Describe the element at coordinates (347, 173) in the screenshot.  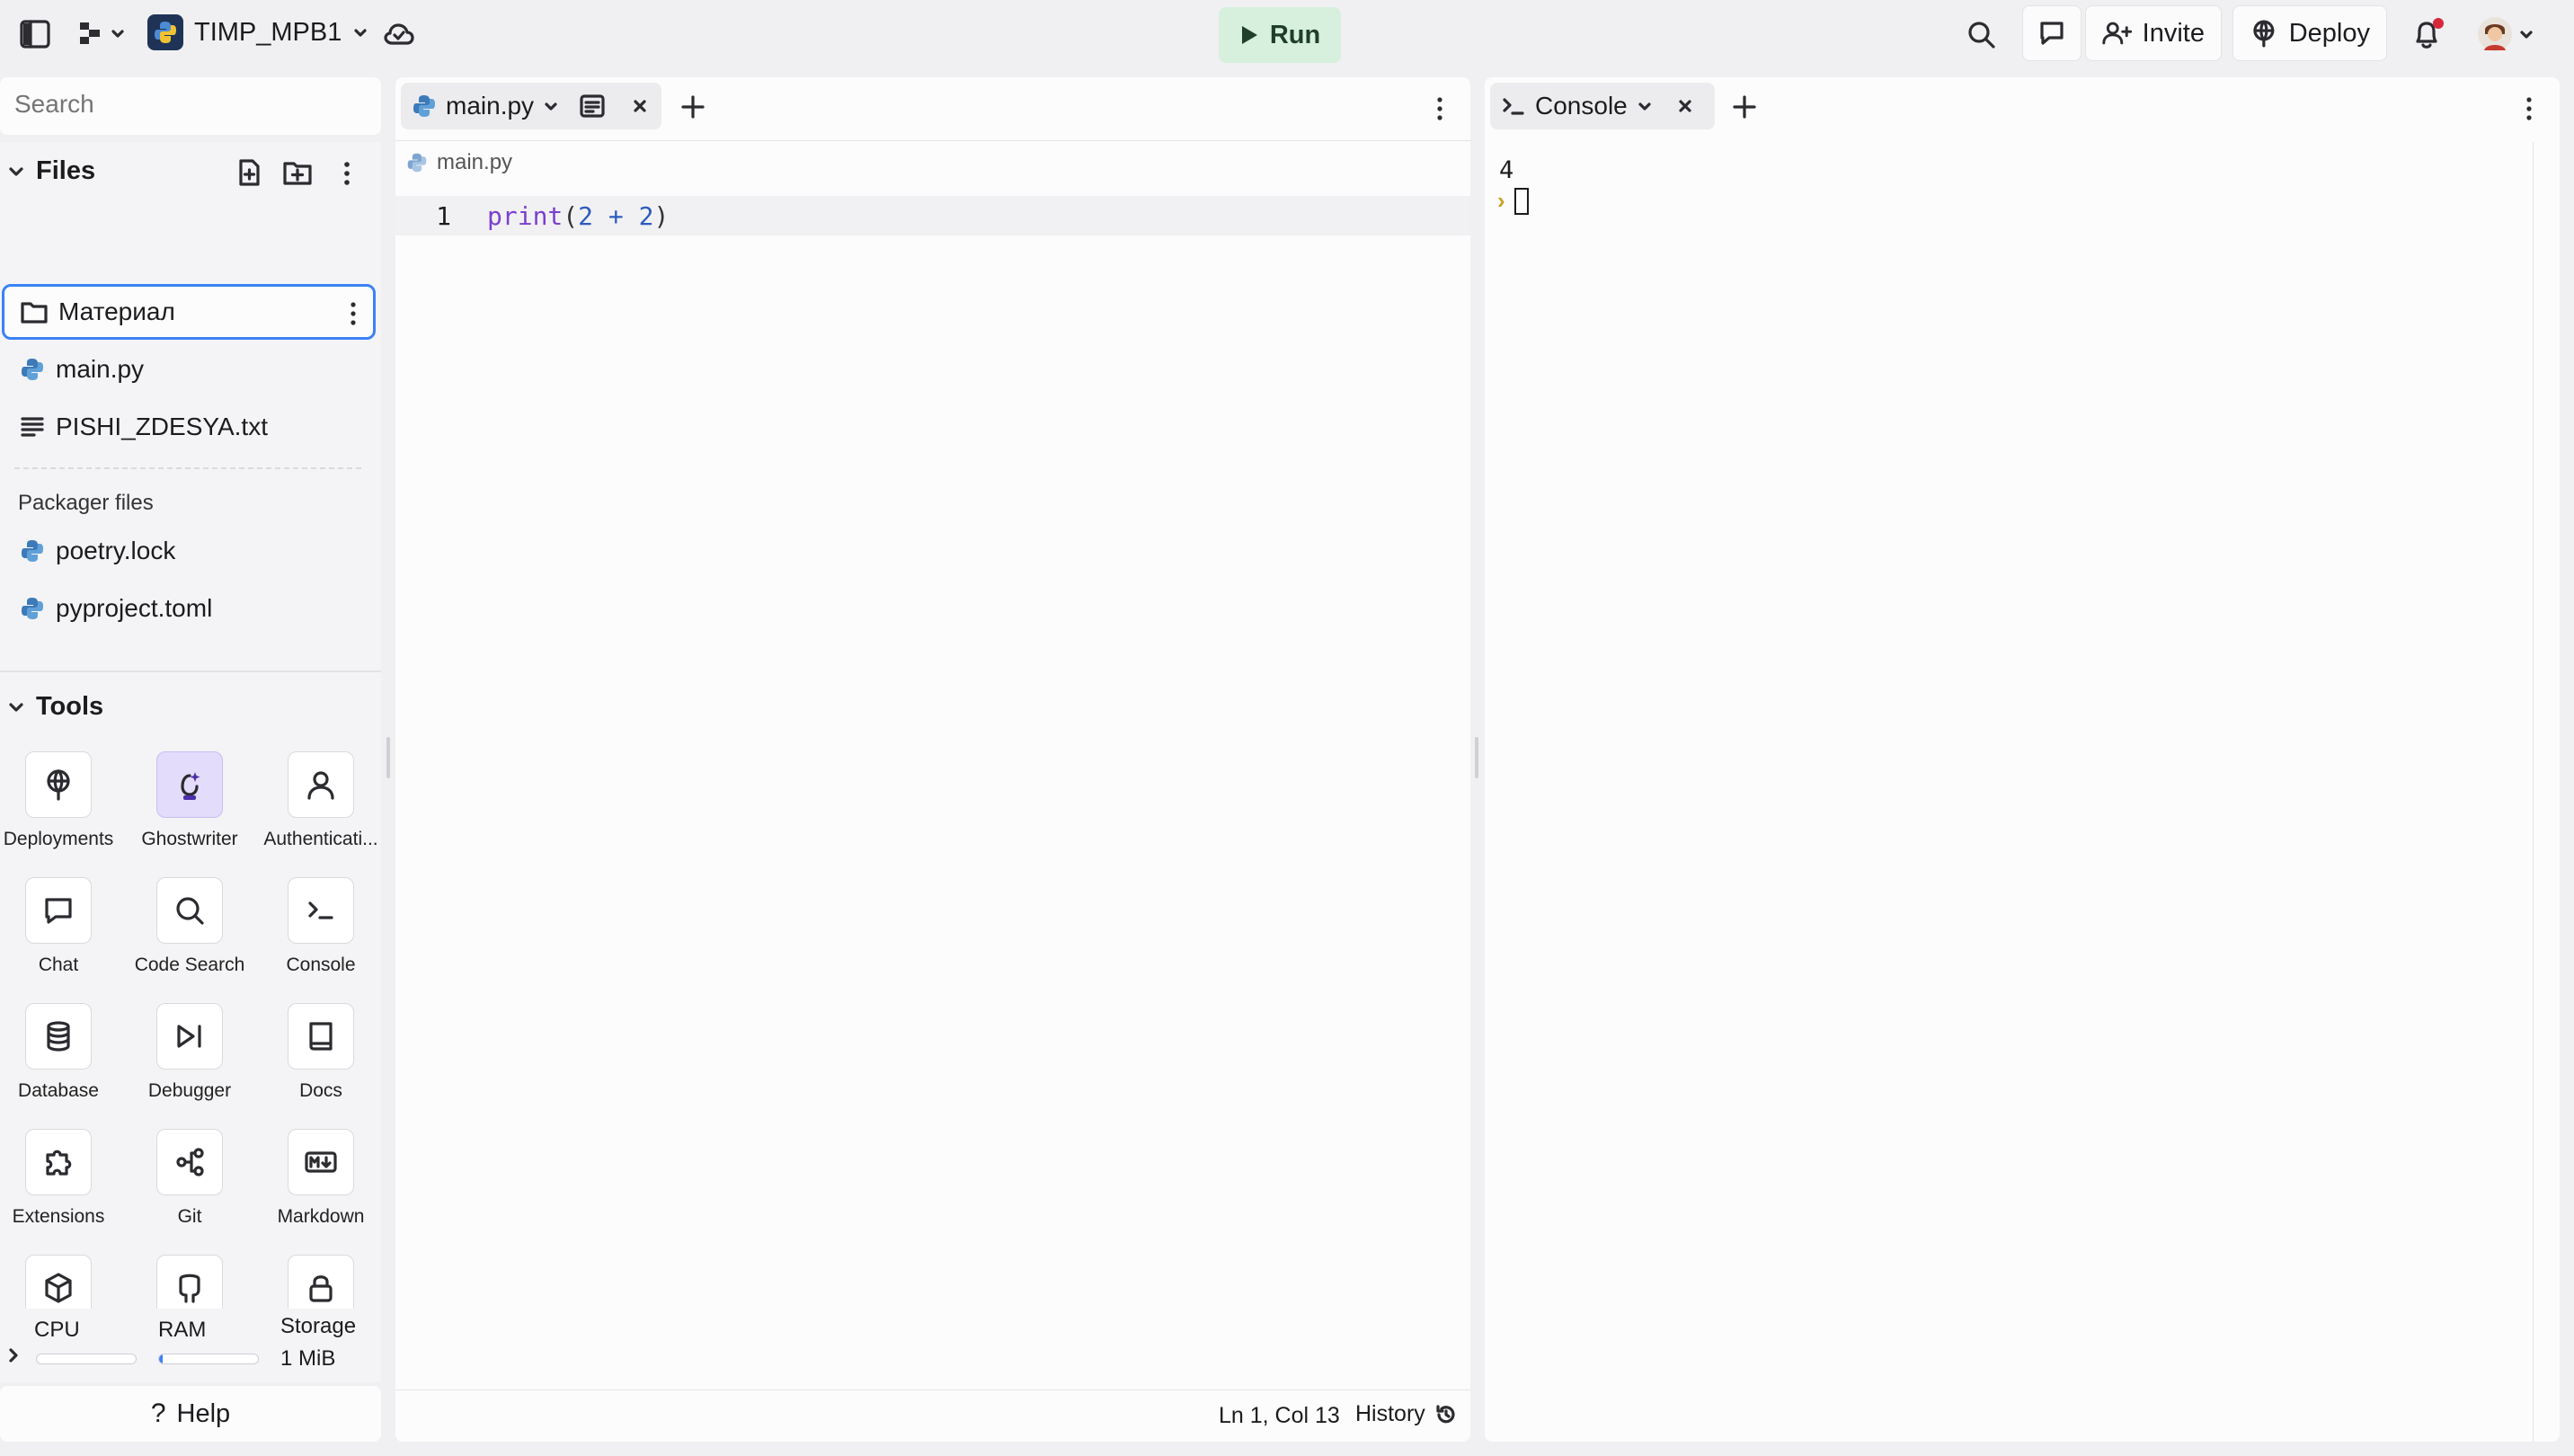
I see `files-more-icon` at that location.